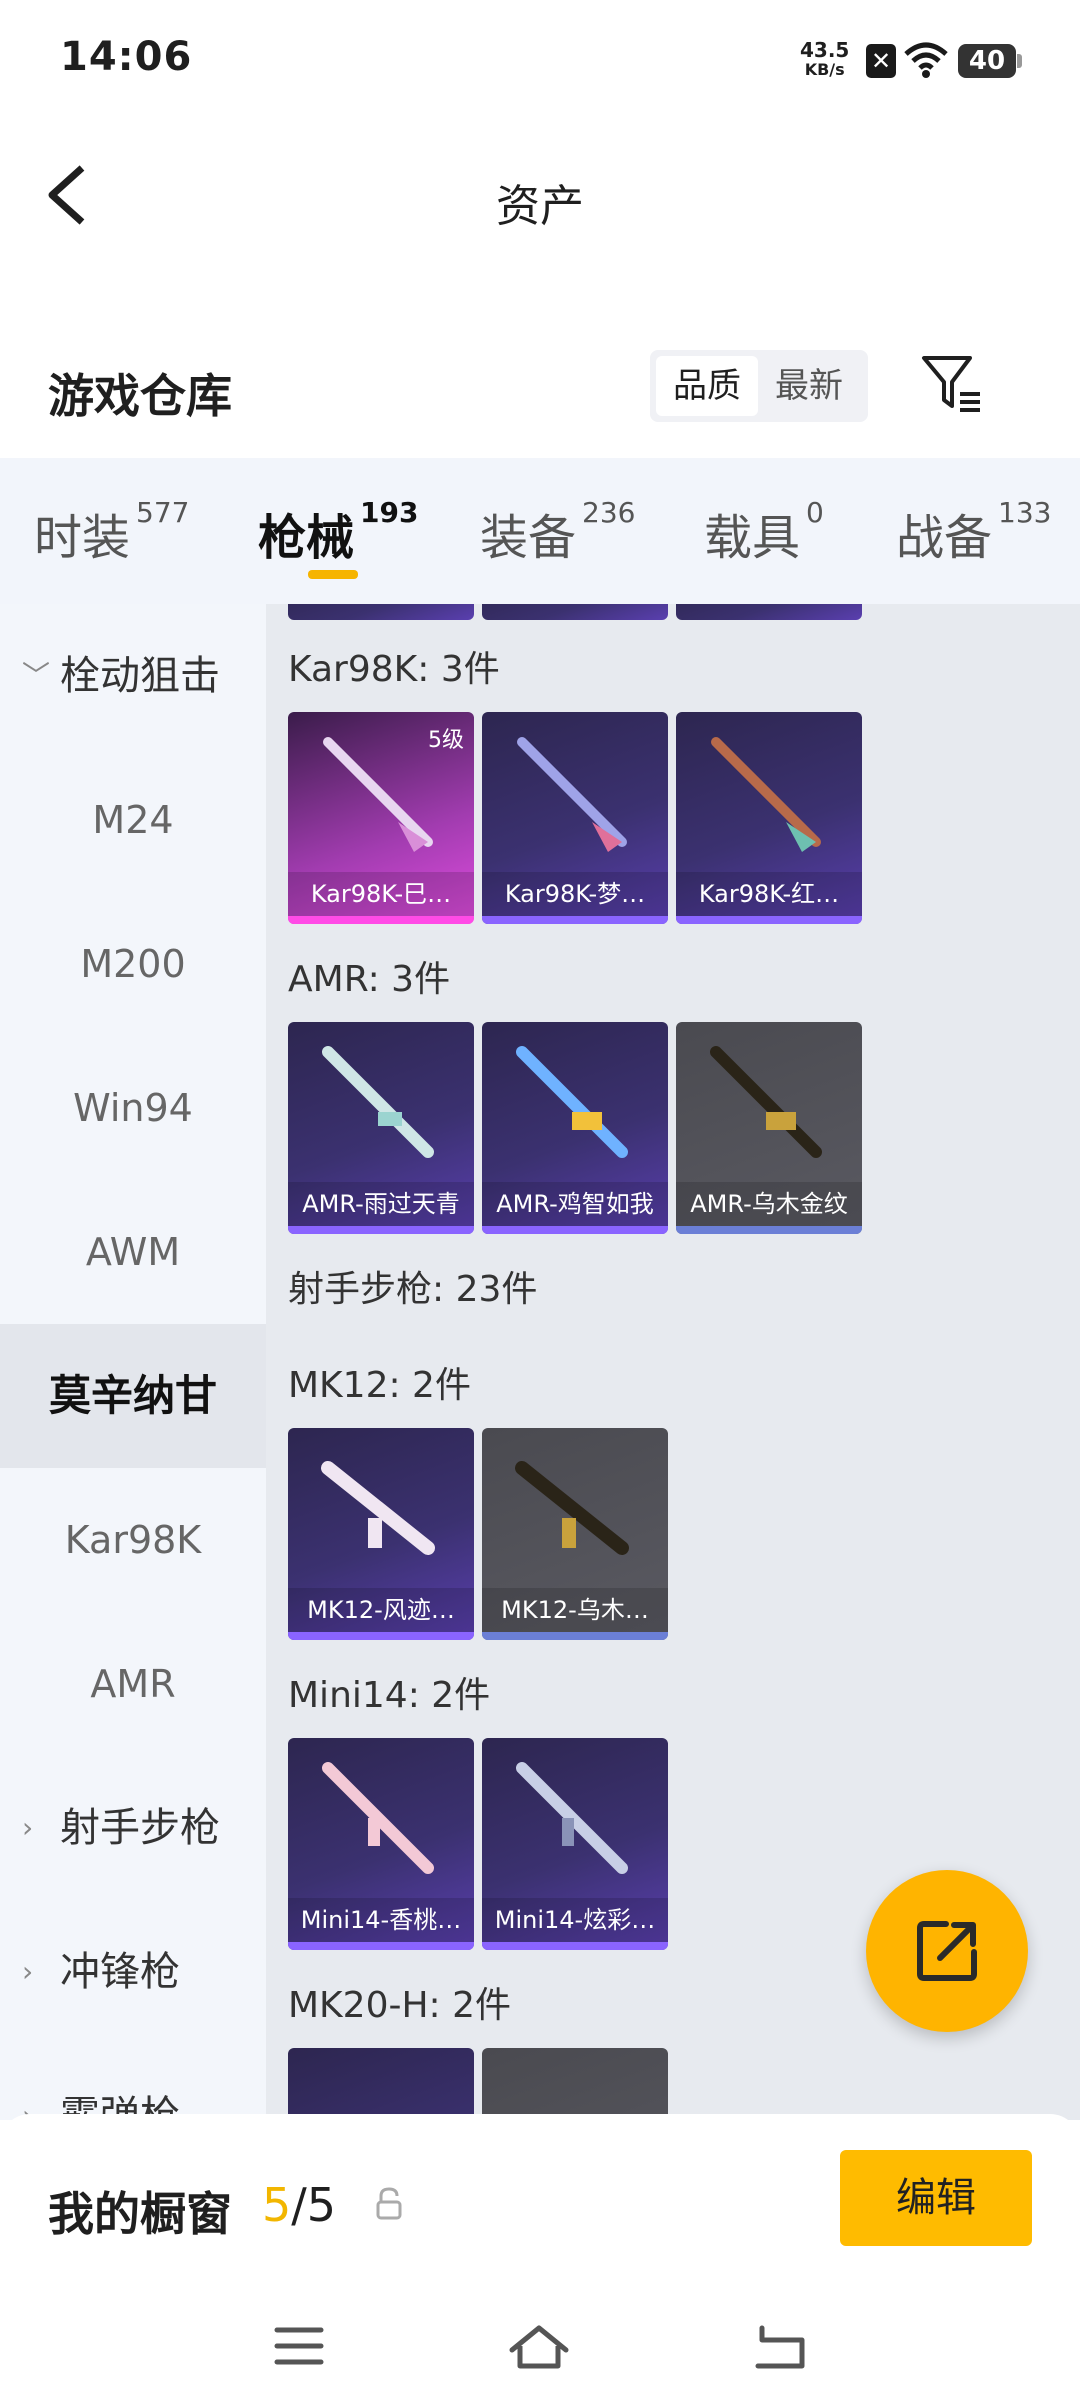 This screenshot has height=2408, width=1080. What do you see at coordinates (120, 1972) in the screenshot?
I see `sidebar-item-label: 冲锋枪` at bounding box center [120, 1972].